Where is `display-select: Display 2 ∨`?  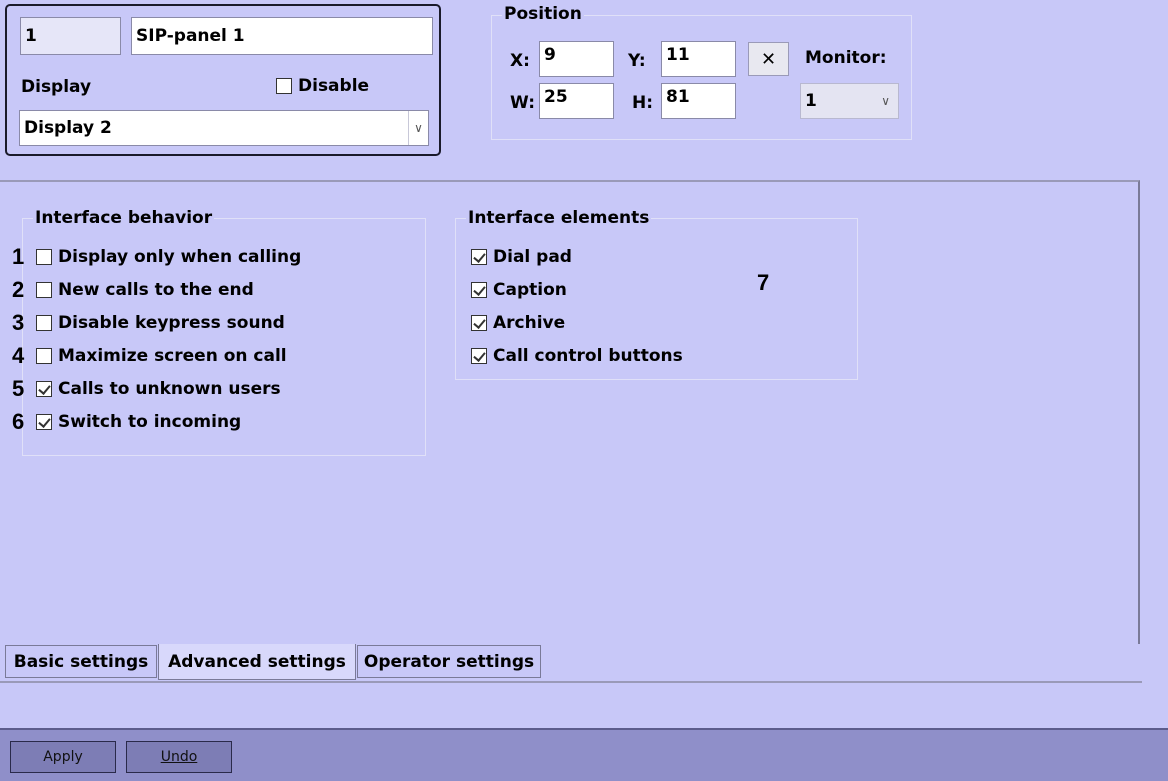
display-select: Display 2 ∨ is located at coordinates (224, 128).